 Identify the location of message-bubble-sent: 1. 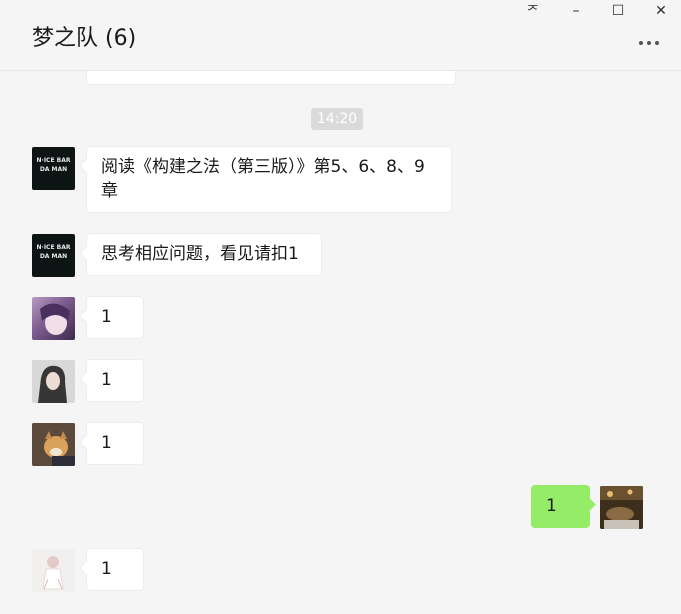
(560, 506).